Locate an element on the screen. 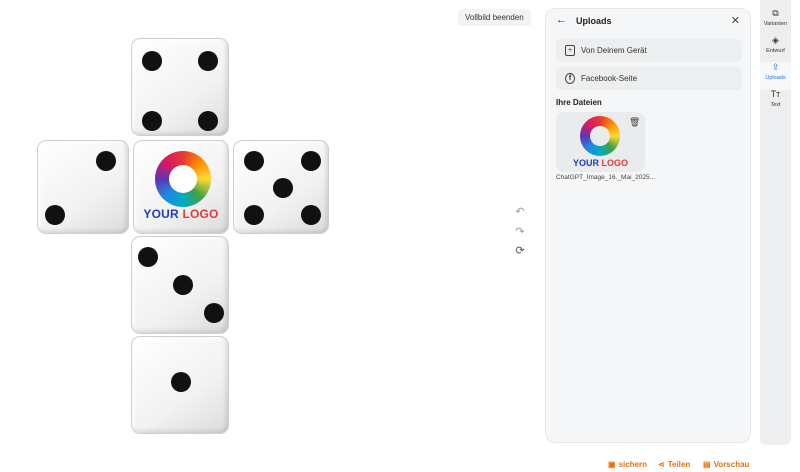 The image size is (800, 472). device-upload-icon: + is located at coordinates (570, 50).